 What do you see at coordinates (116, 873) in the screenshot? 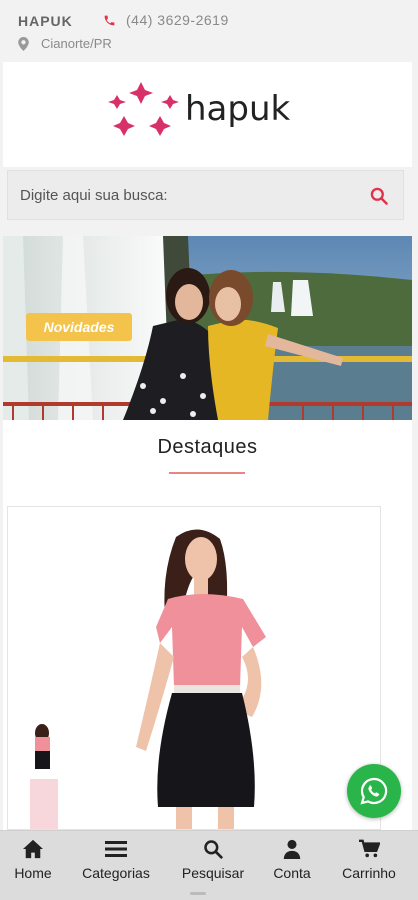
I see `nav-categorias-label: Categorias` at bounding box center [116, 873].